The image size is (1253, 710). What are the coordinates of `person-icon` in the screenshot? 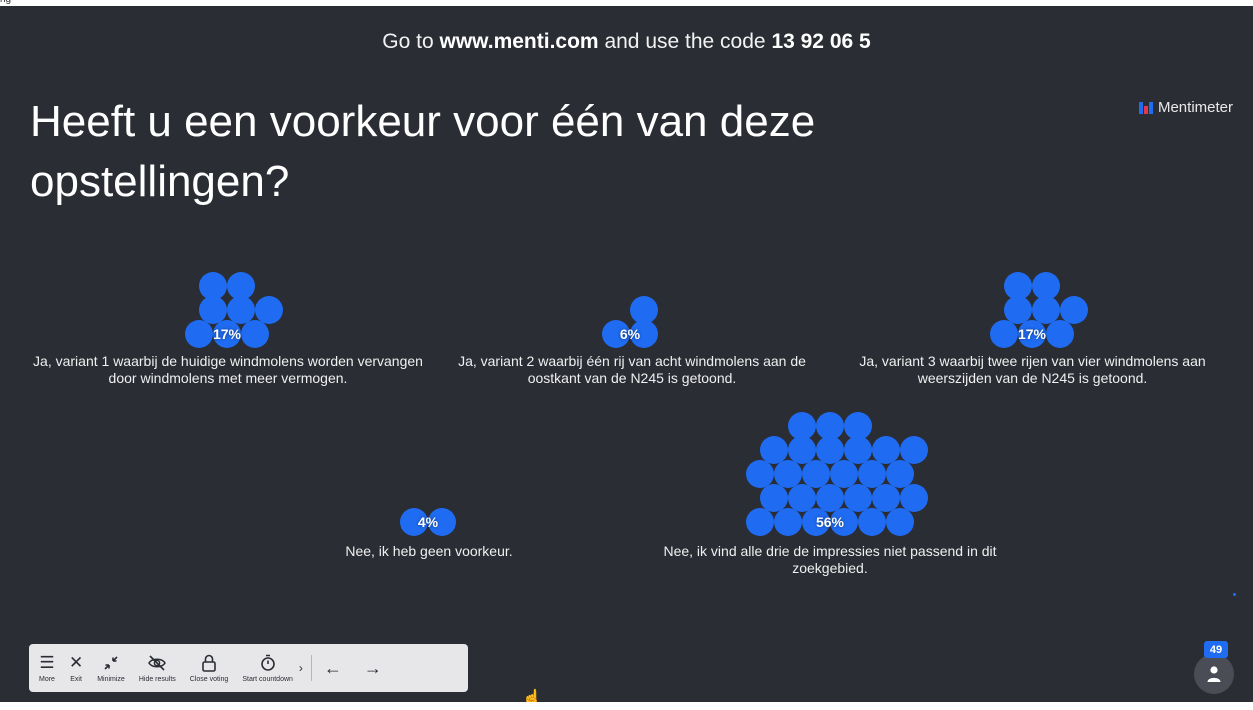 It's located at (1214, 674).